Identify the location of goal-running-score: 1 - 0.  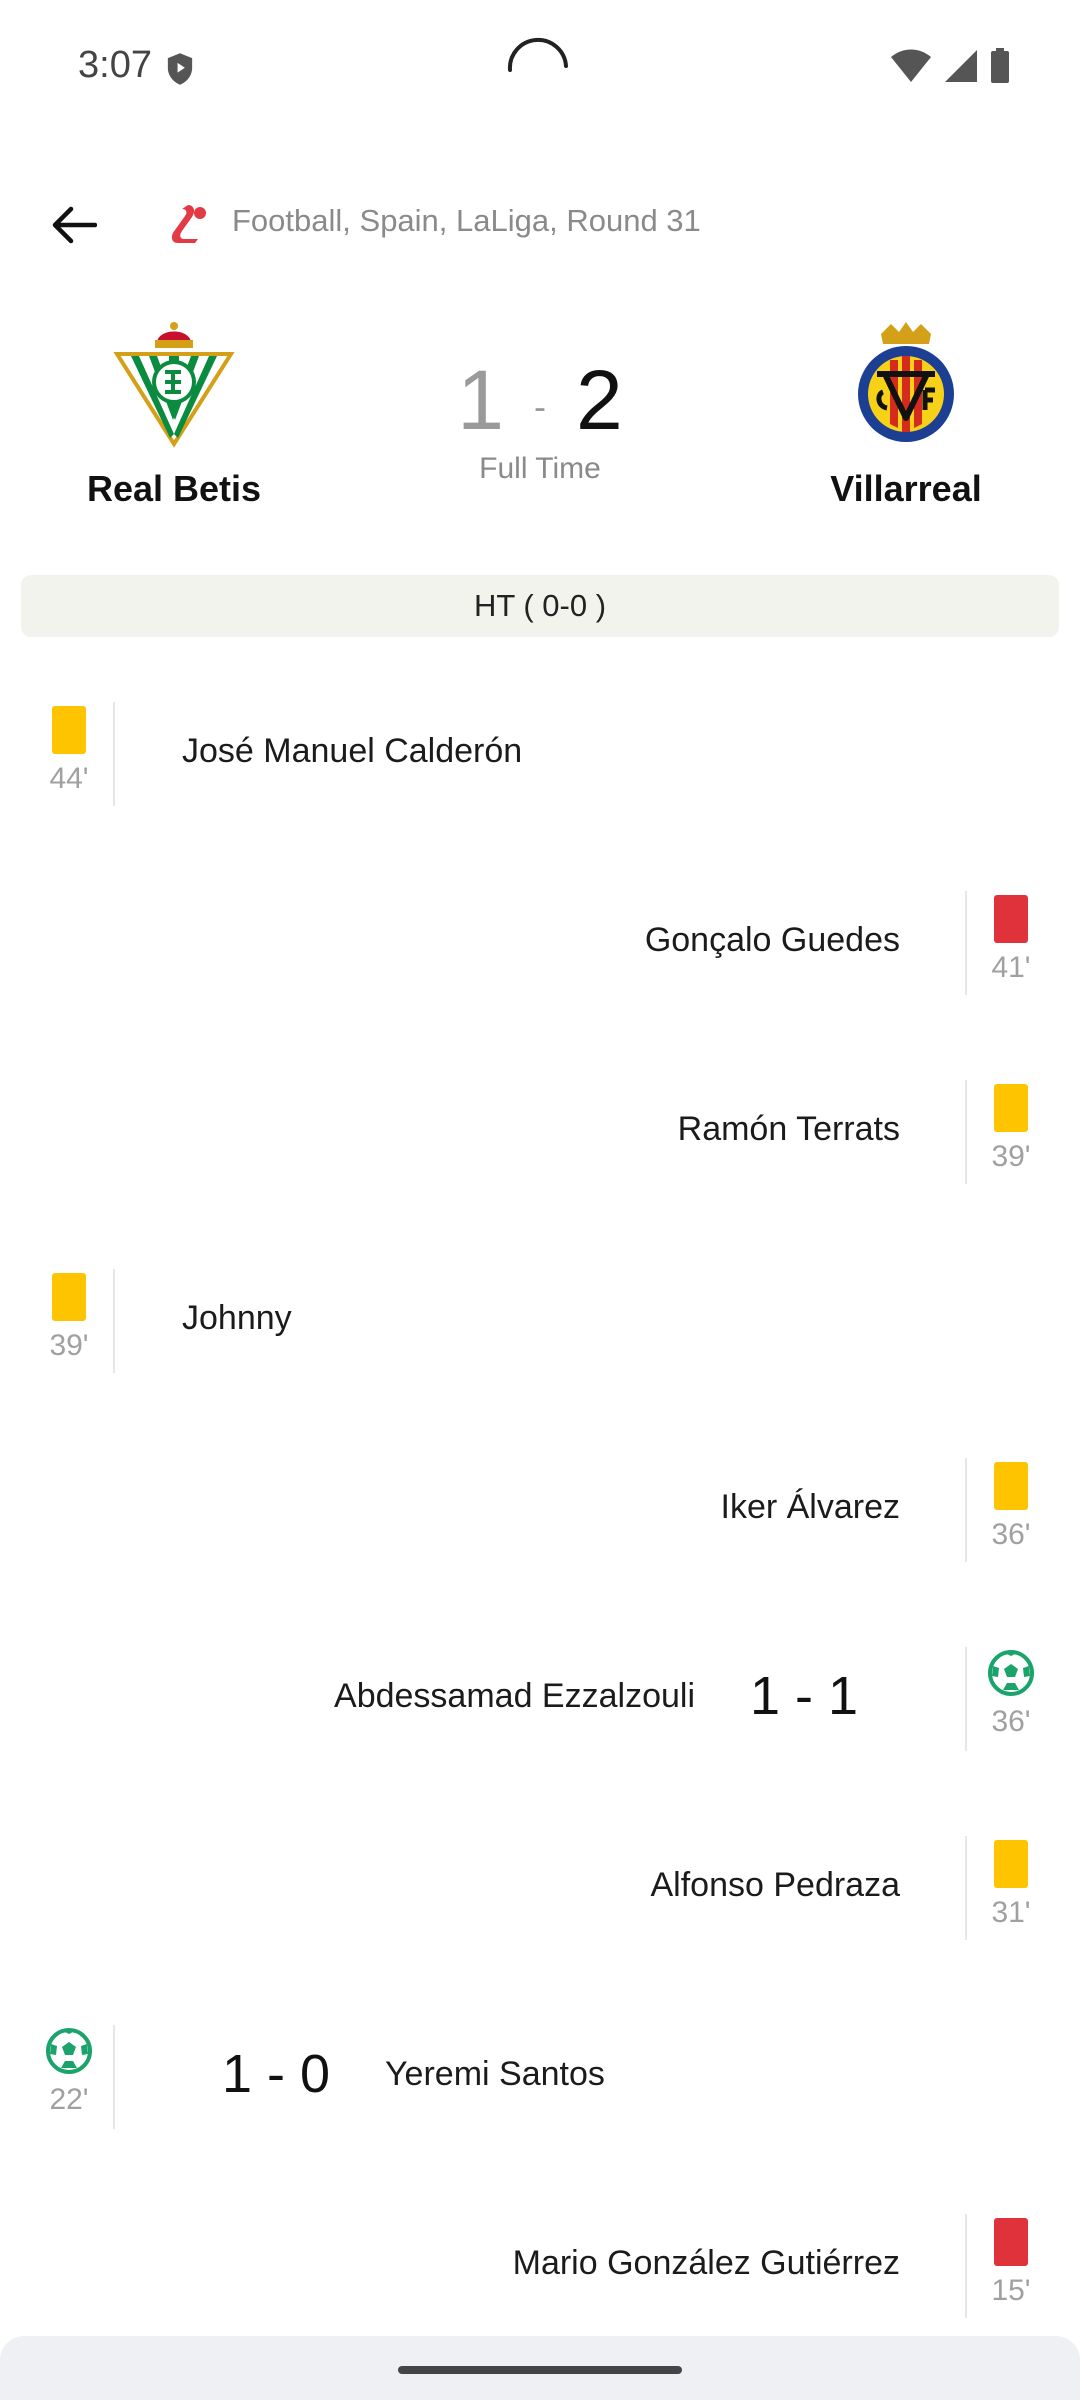
(276, 2074).